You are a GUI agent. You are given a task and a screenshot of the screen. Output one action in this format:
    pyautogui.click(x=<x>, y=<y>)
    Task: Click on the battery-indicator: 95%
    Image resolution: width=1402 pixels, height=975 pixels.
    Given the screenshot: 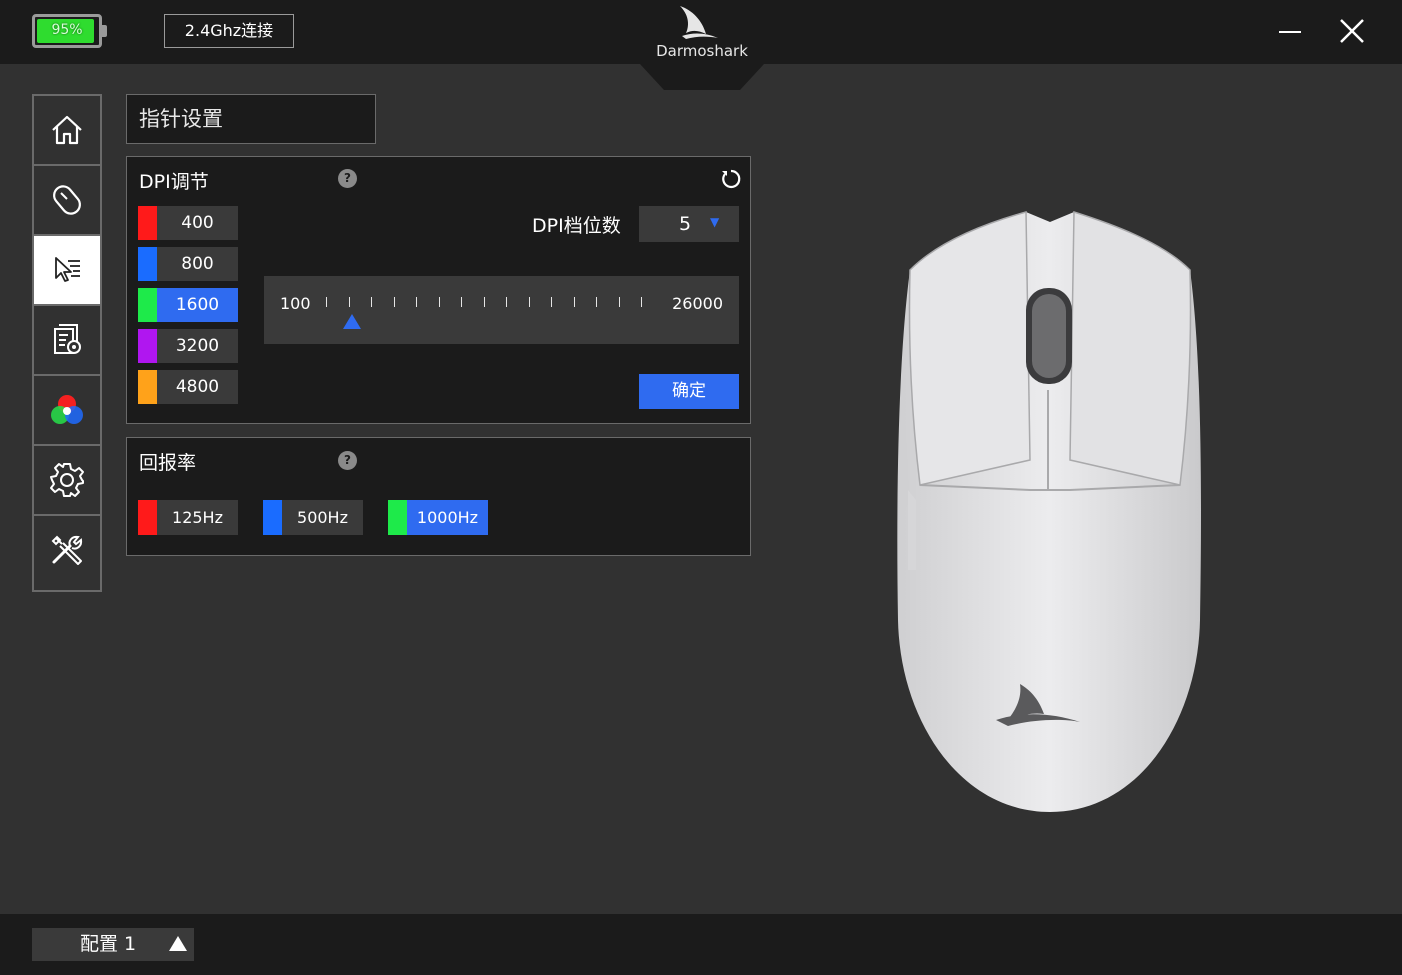 What is the action you would take?
    pyautogui.click(x=69, y=31)
    